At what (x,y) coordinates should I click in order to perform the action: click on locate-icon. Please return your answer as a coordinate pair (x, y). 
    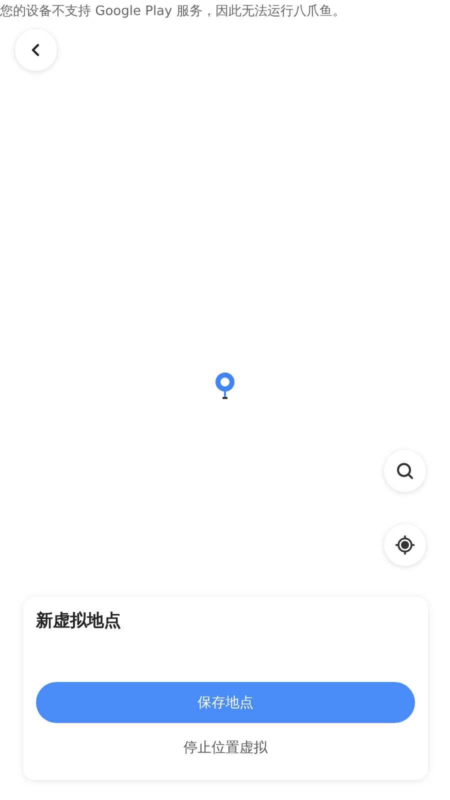
    Looking at the image, I should click on (405, 545).